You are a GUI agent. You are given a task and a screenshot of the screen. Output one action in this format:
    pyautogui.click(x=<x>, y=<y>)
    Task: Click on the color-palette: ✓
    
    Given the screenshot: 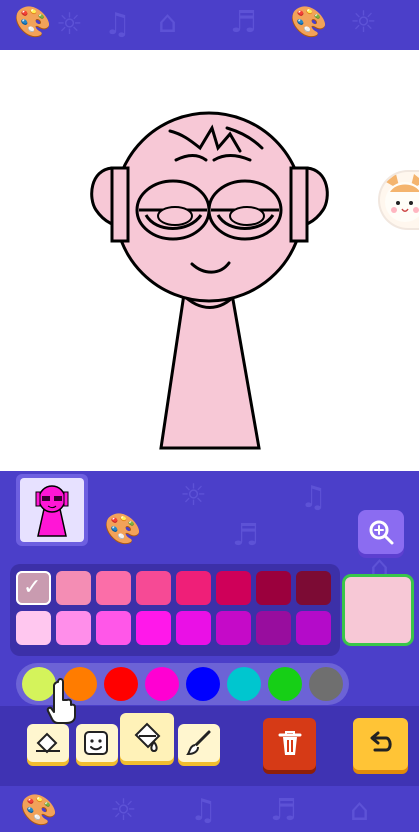 What is the action you would take?
    pyautogui.click(x=175, y=610)
    